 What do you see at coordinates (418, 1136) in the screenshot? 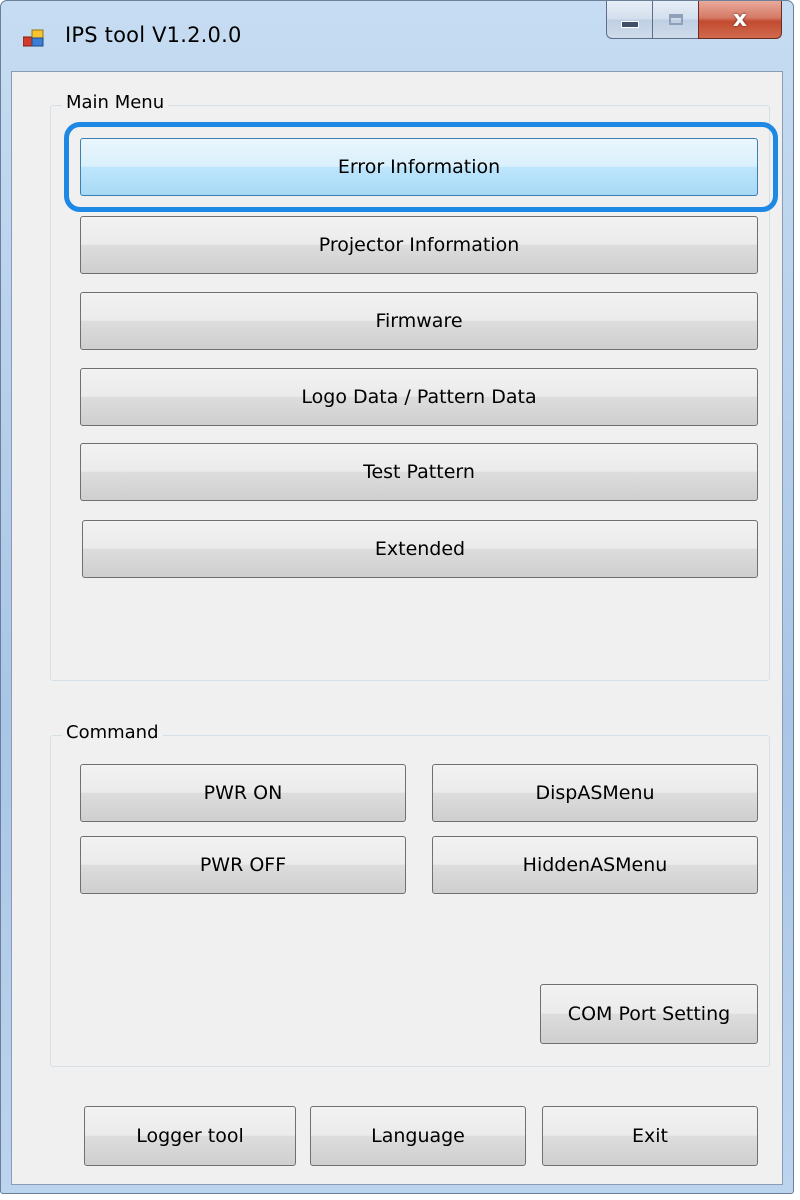
I see `language-button: Language` at bounding box center [418, 1136].